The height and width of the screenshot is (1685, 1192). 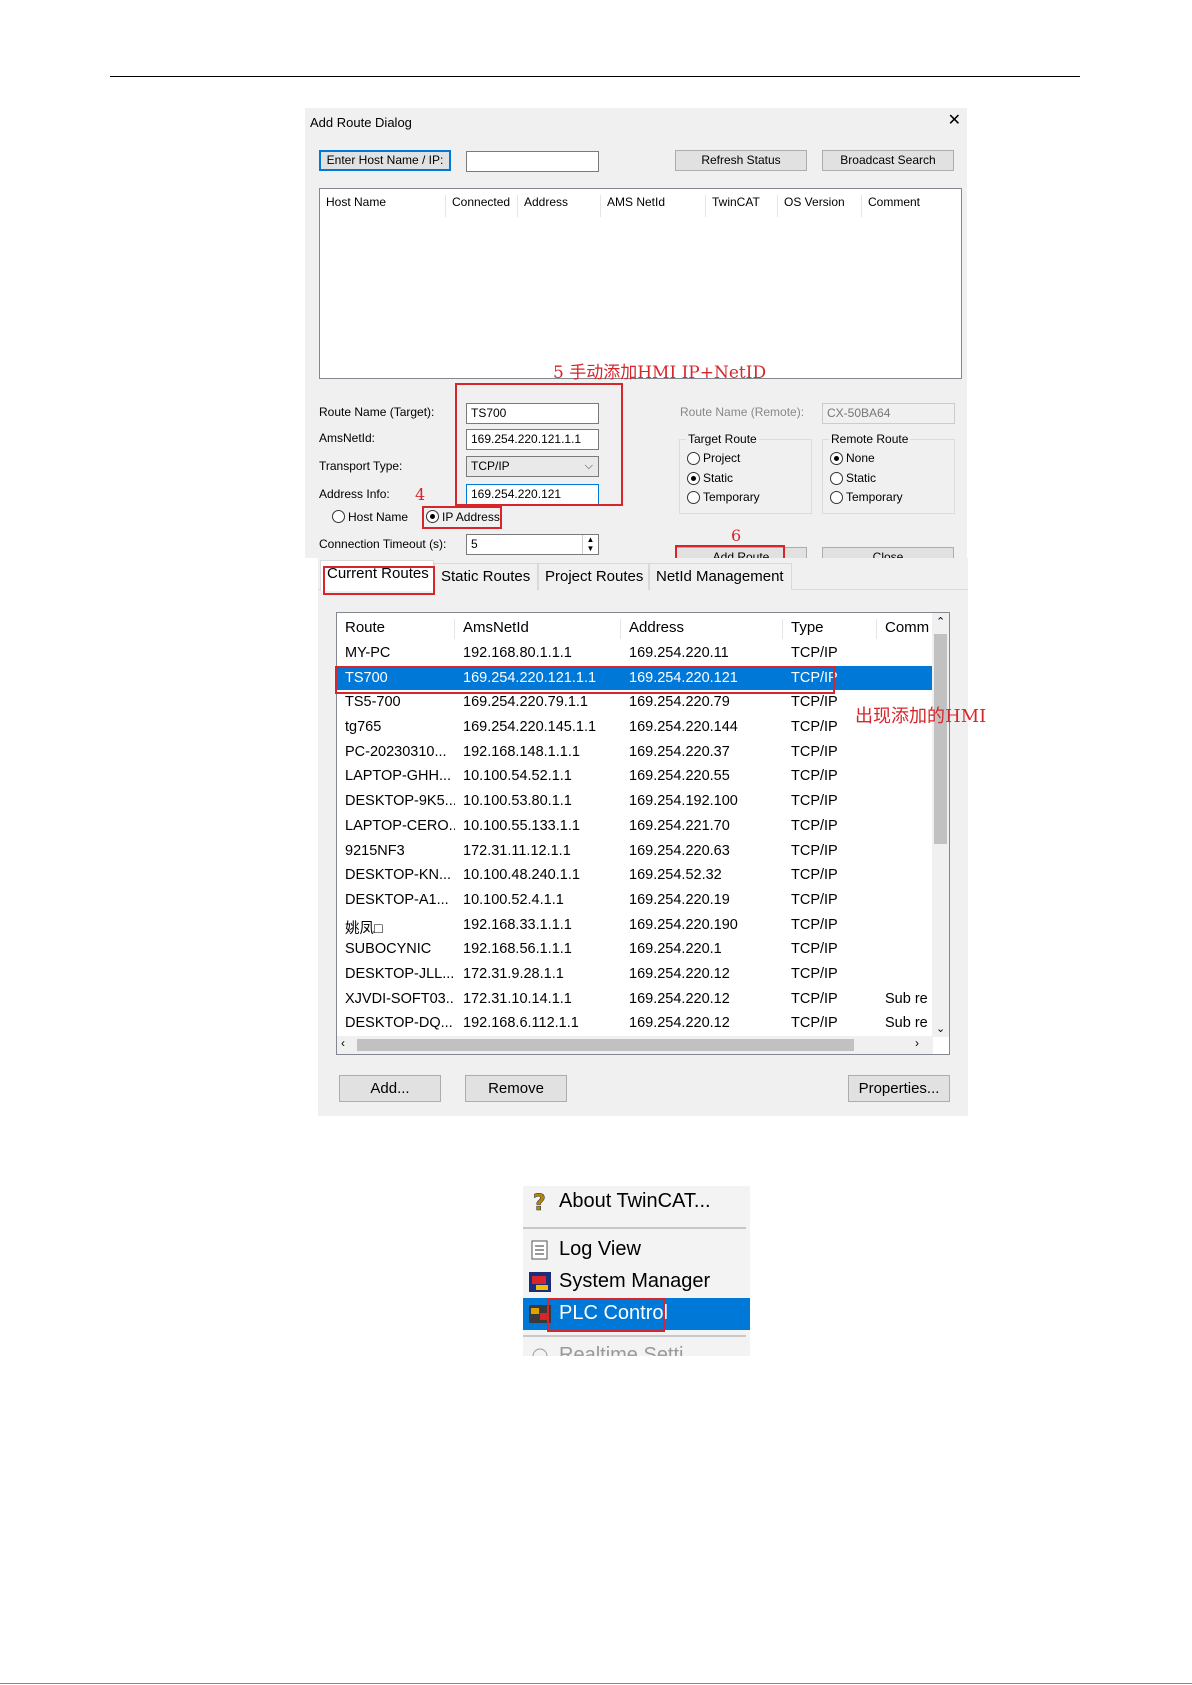 What do you see at coordinates (693, 458) in the screenshot?
I see `target-project-radio` at bounding box center [693, 458].